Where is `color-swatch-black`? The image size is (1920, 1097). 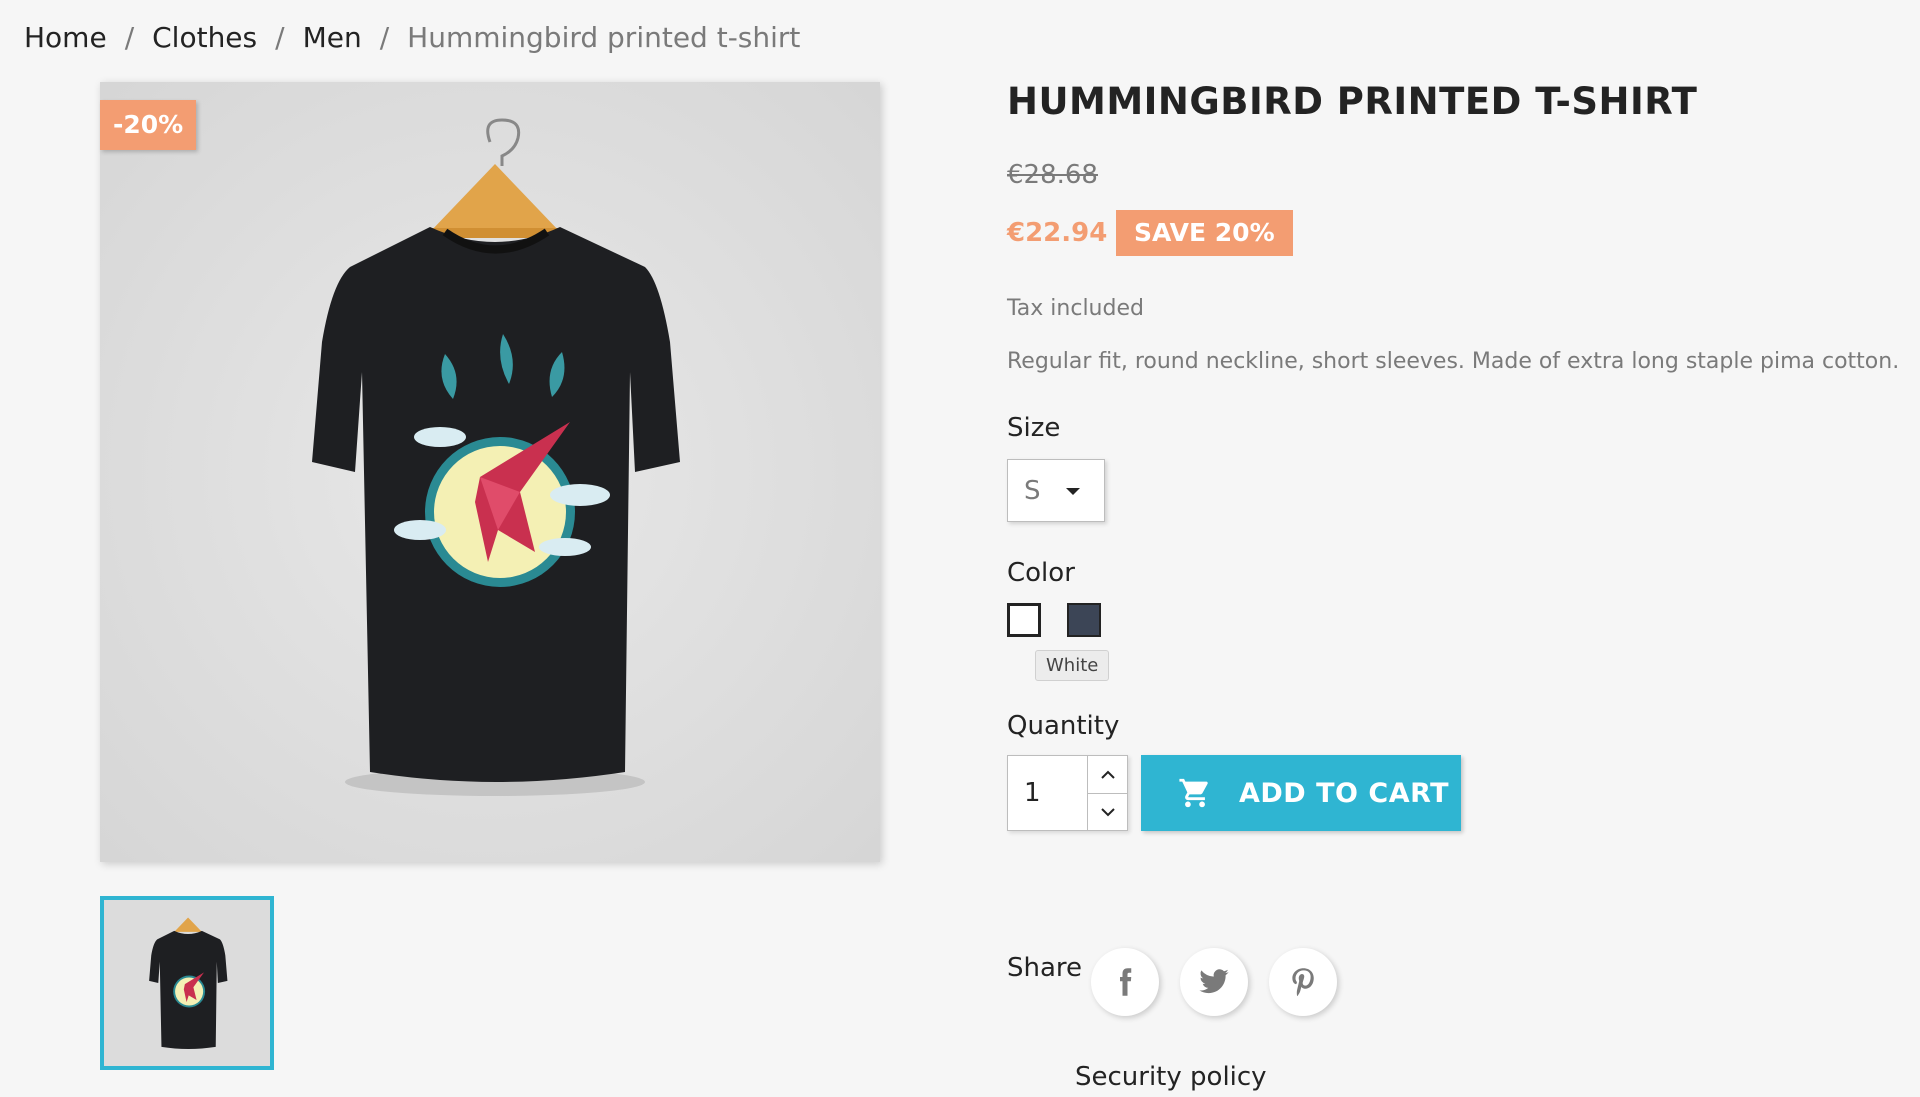
color-swatch-black is located at coordinates (1084, 620).